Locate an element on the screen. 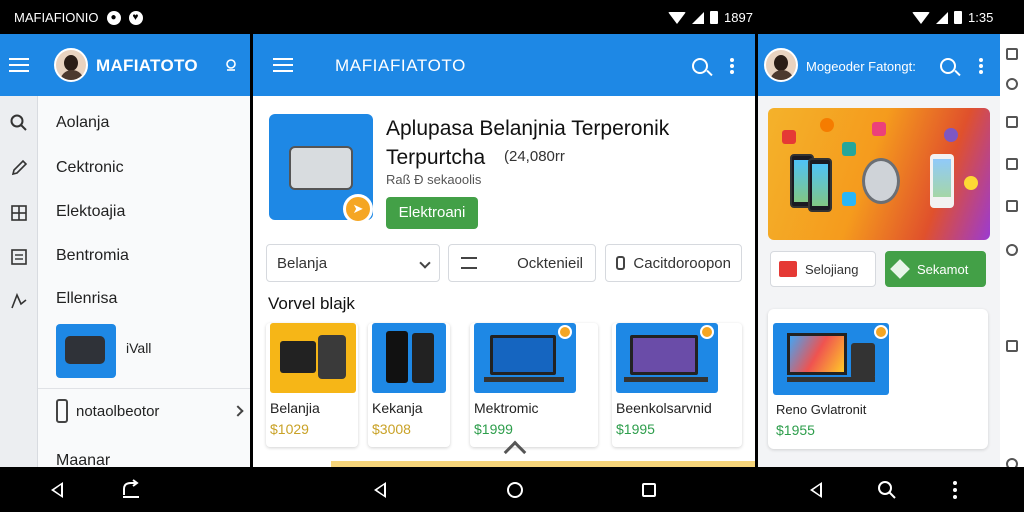 This screenshot has width=1024, height=512. product-card: Beenkolsarvnid $1995 is located at coordinates (677, 385).